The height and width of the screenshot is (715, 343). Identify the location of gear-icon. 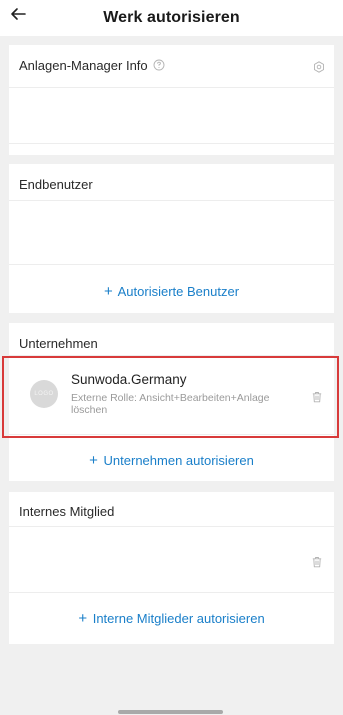
(319, 67).